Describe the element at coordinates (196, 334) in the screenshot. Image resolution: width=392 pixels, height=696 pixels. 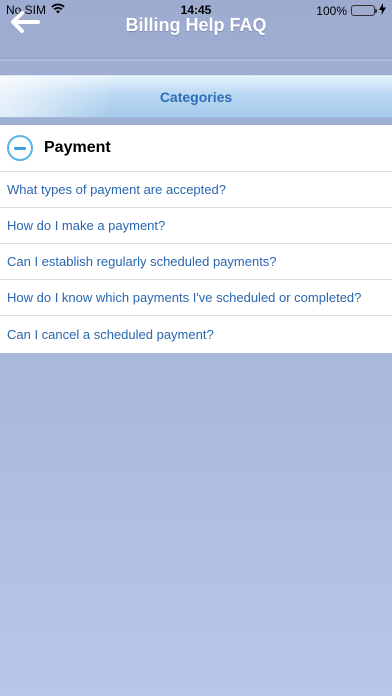
I see `faq-item: Can I cancel a scheduled payment?` at that location.